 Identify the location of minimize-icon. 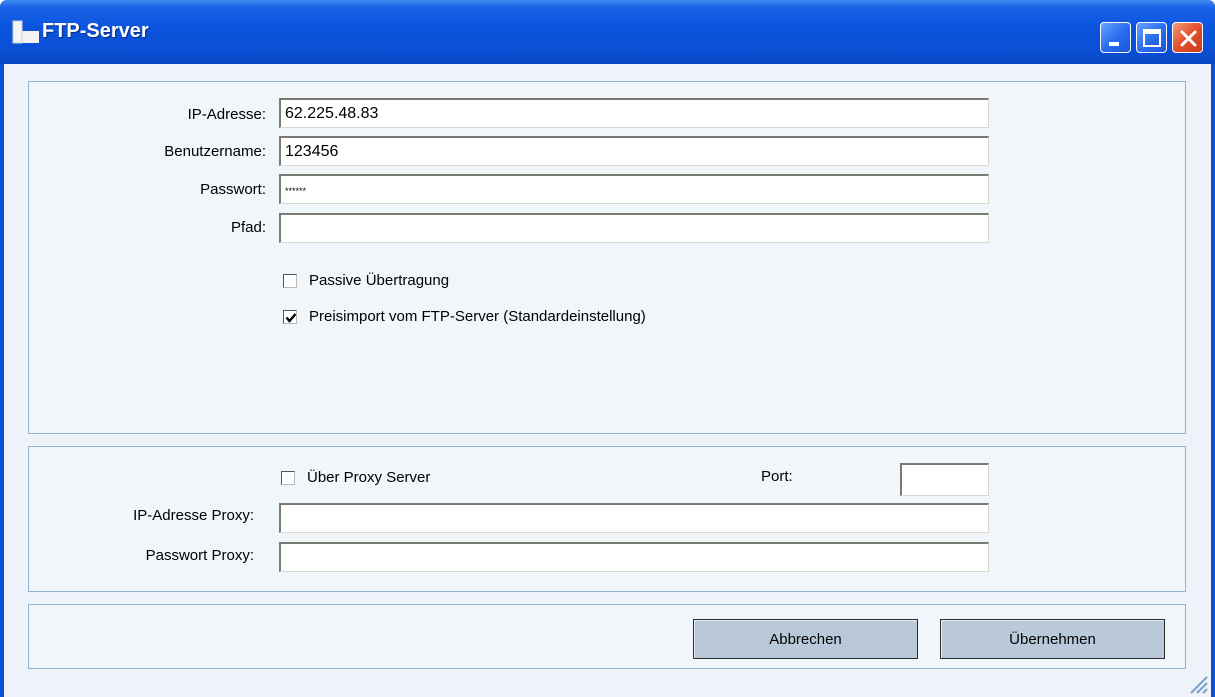
(1114, 44).